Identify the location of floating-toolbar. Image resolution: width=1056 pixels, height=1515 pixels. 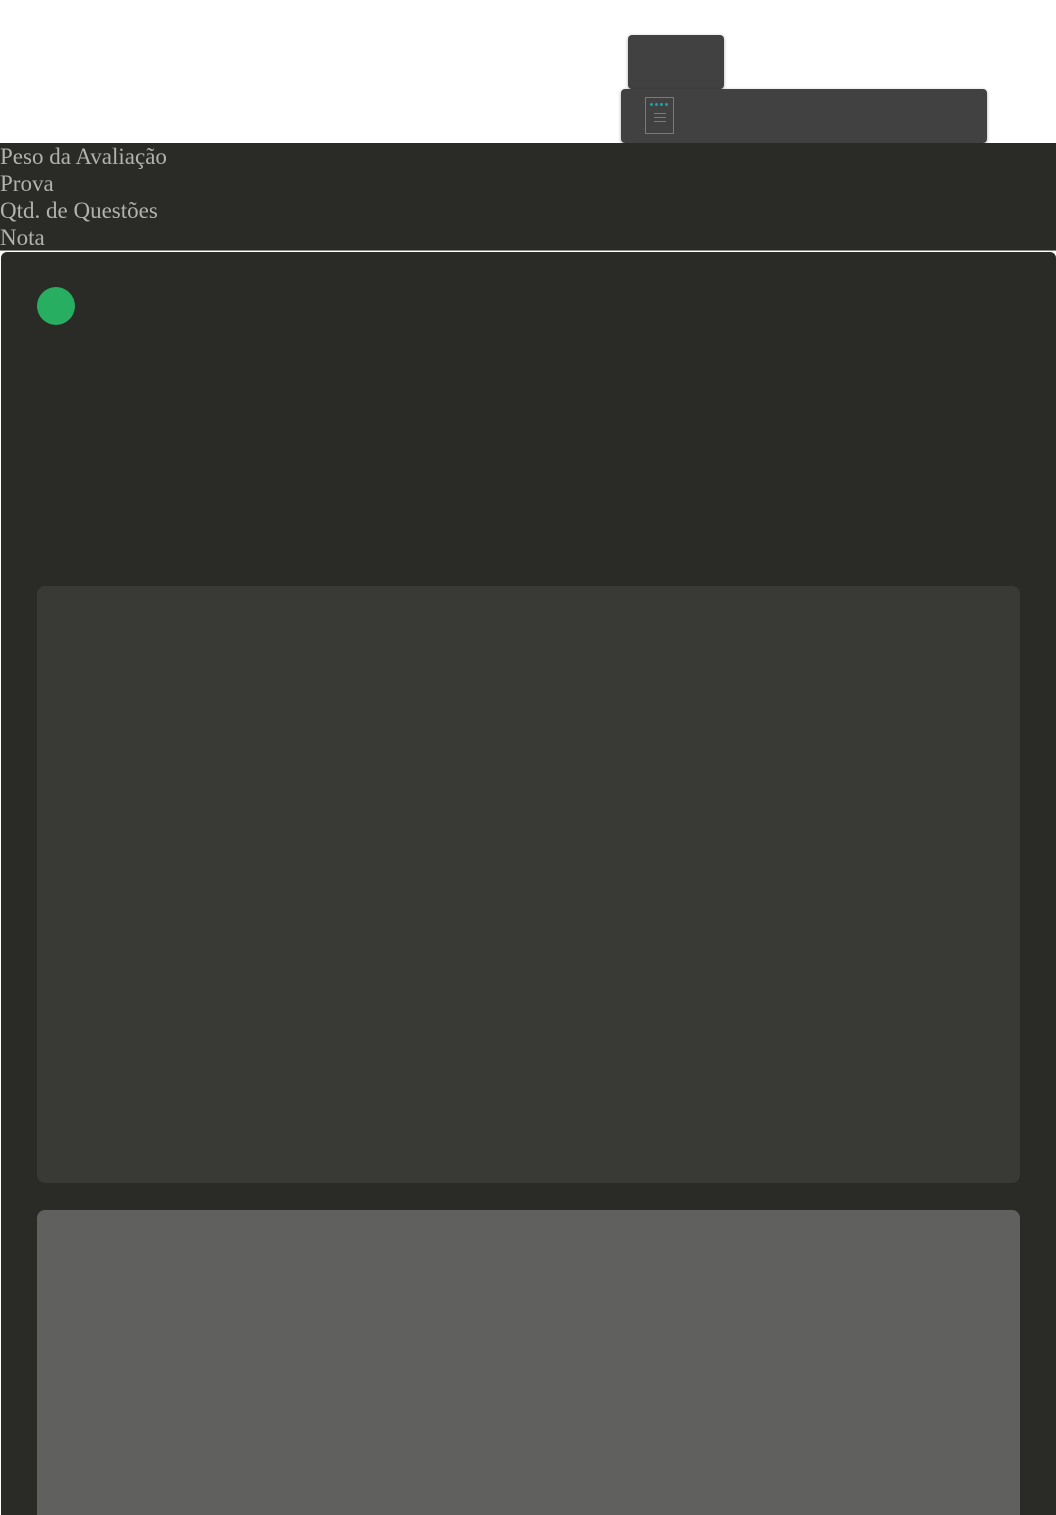
(804, 116).